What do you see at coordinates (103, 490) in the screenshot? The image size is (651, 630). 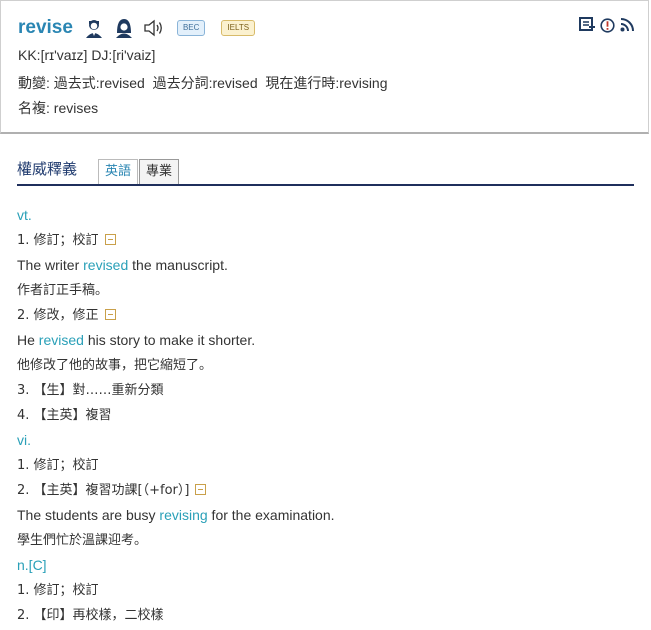 I see `sense-text: 2. 【主英】複習功課[（+for）]` at bounding box center [103, 490].